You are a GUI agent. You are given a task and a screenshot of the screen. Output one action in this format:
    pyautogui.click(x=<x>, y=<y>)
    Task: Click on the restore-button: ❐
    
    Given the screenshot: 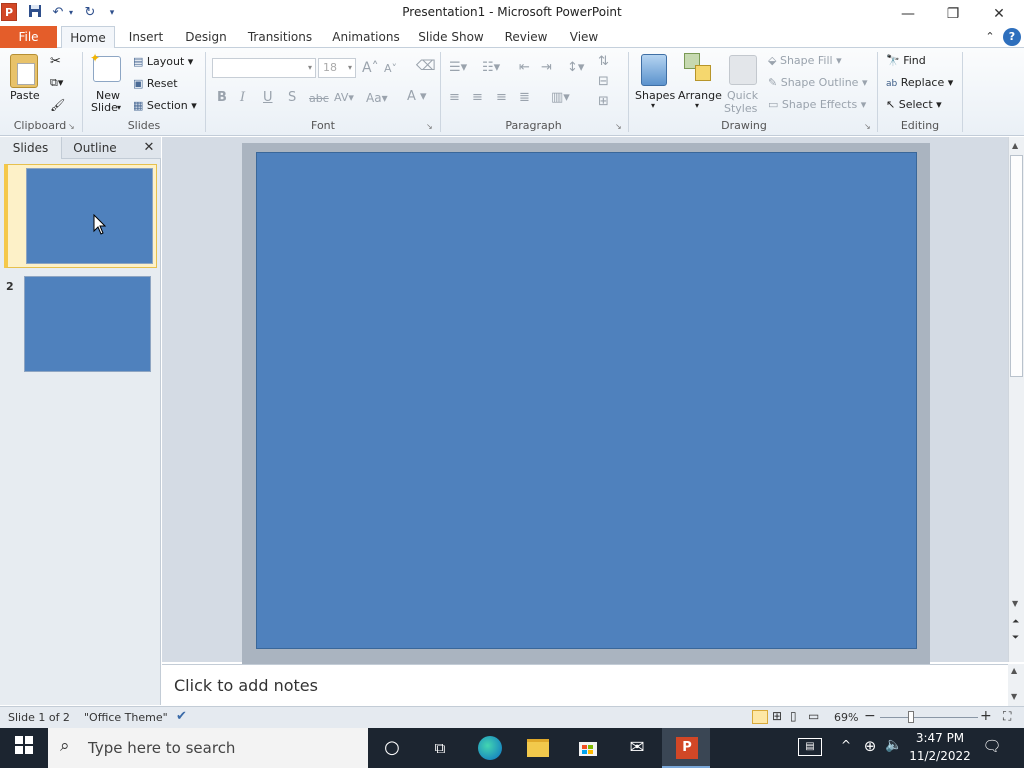 What is the action you would take?
    pyautogui.click(x=953, y=14)
    